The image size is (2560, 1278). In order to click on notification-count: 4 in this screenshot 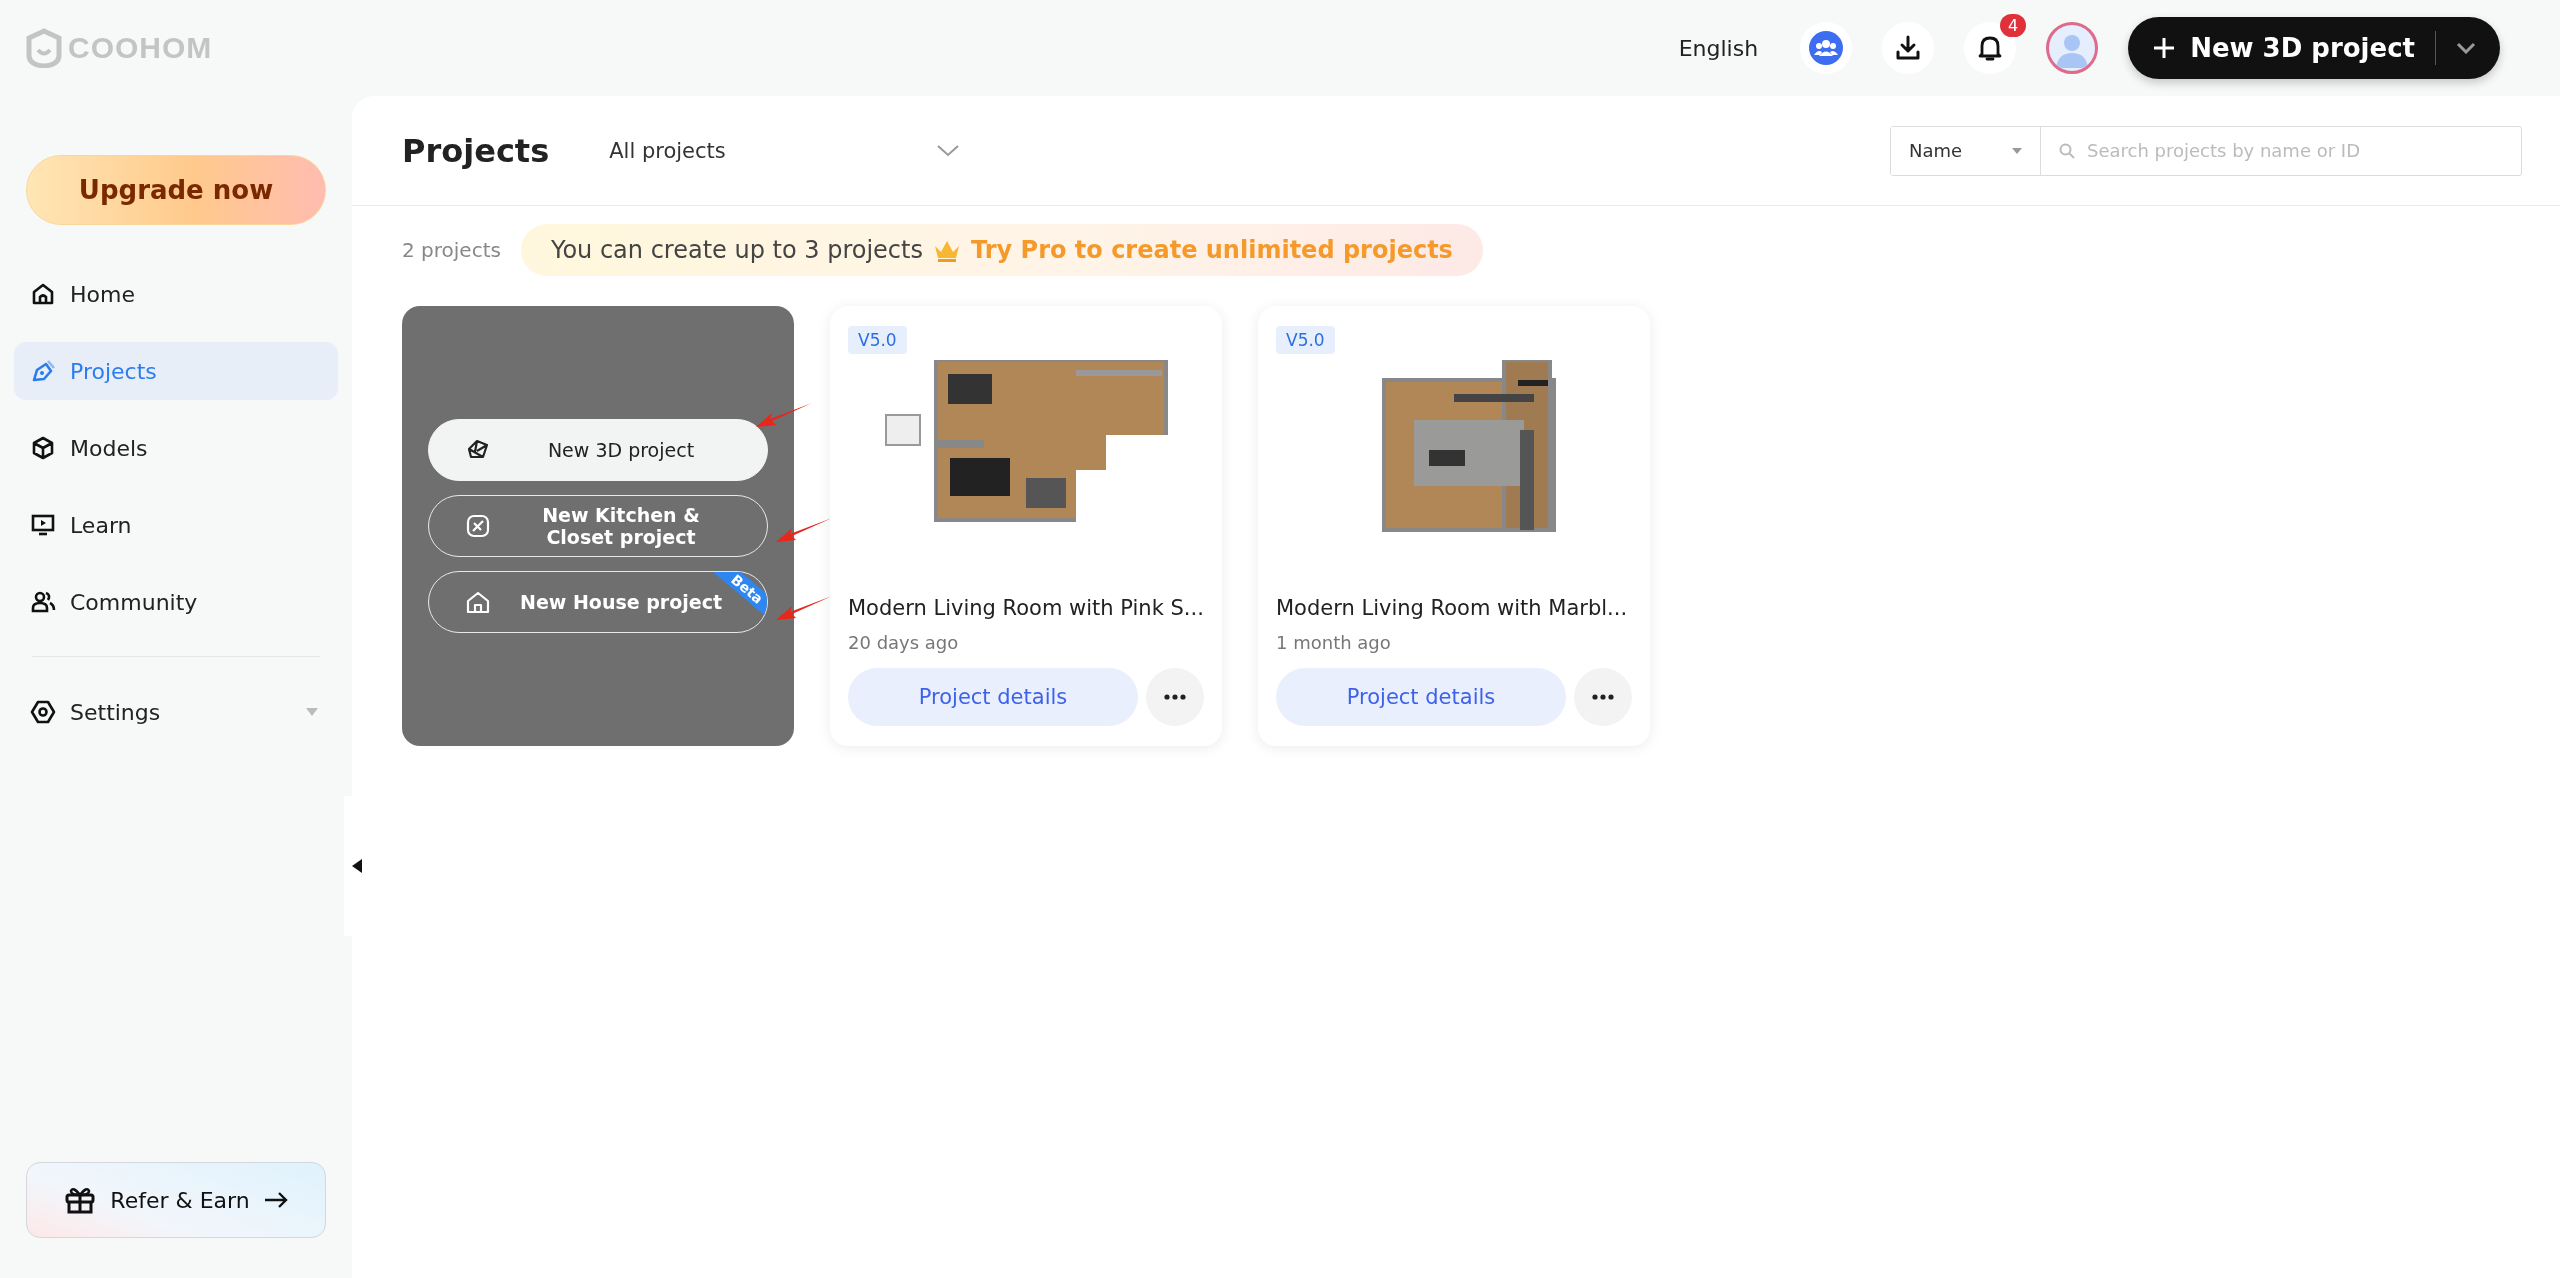, I will do `click(2013, 25)`.